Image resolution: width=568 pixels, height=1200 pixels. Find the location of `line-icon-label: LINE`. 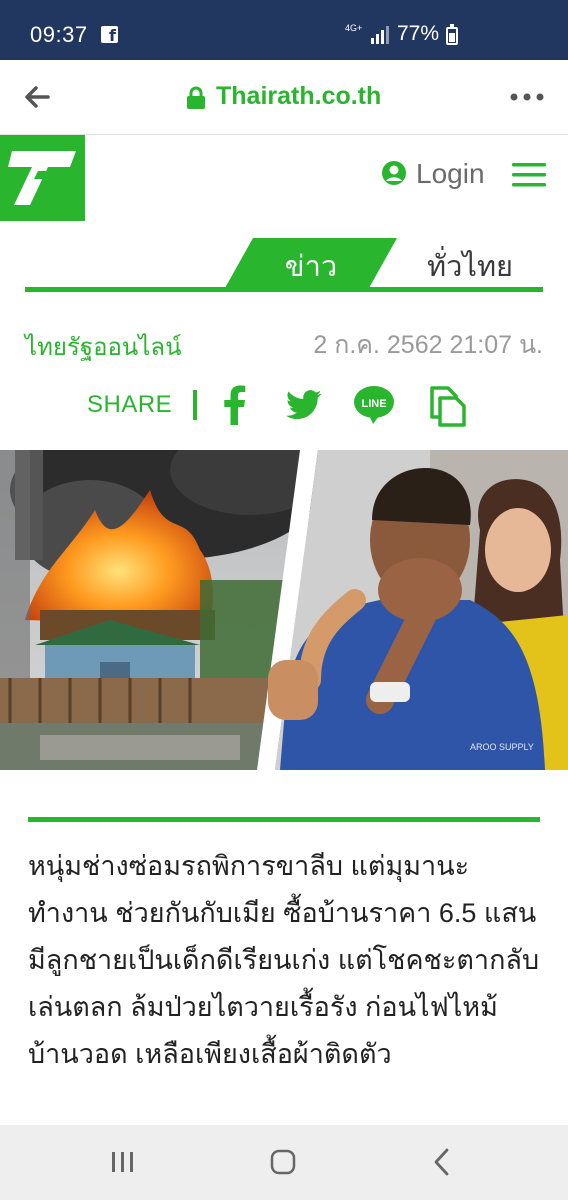

line-icon-label: LINE is located at coordinates (373, 404).